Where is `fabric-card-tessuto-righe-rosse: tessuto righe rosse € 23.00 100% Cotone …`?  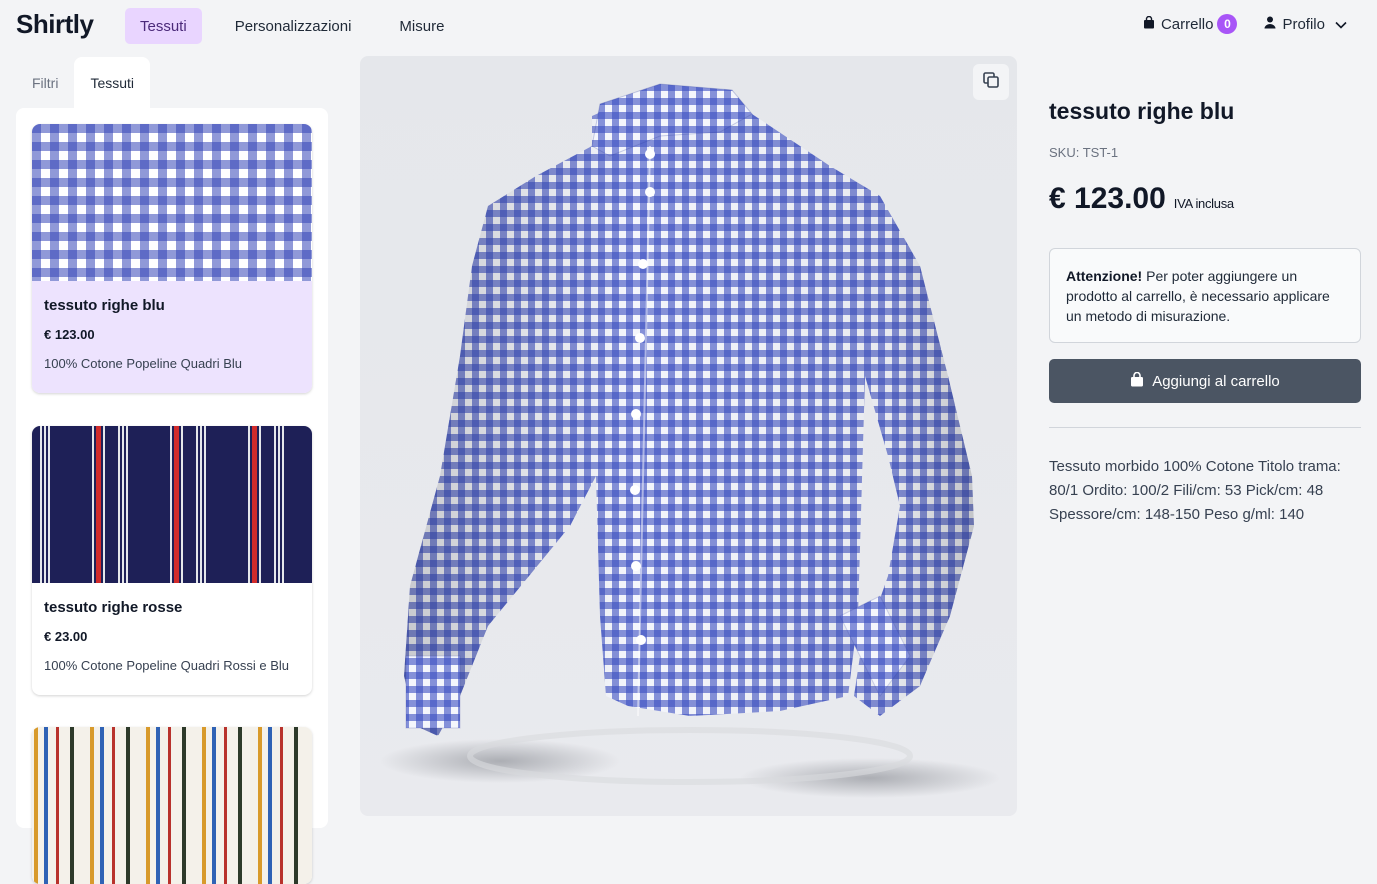
fabric-card-tessuto-righe-rosse: tessuto righe rosse € 23.00 100% Cotone … is located at coordinates (172, 560).